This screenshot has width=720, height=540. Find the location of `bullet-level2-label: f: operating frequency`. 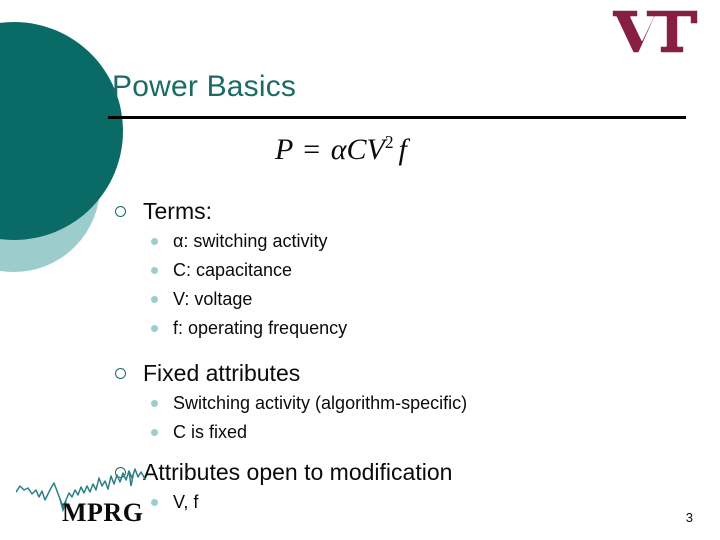

bullet-level2-label: f: operating frequency is located at coordinates (260, 328).